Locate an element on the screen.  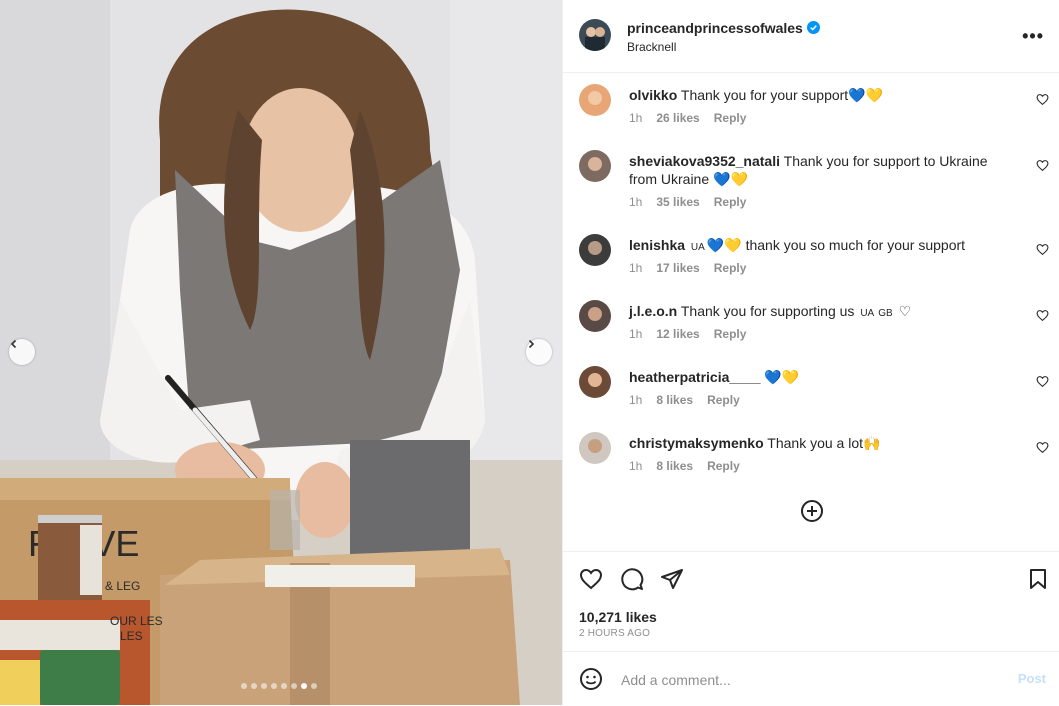
post-comment-button: Post is located at coordinates (1032, 678).